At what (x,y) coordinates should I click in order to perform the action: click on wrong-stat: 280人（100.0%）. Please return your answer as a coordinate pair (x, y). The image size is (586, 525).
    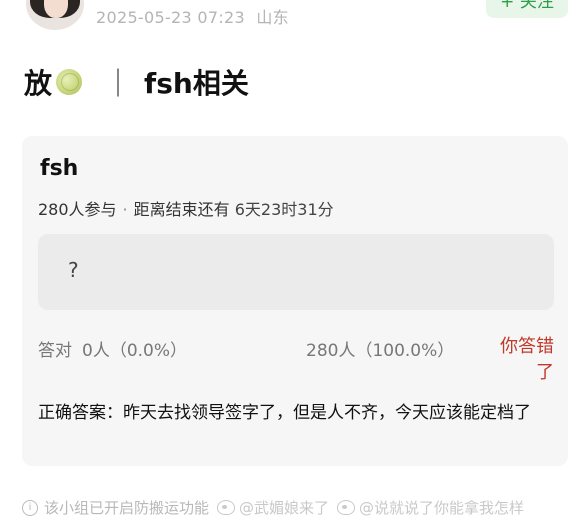
    Looking at the image, I should click on (380, 351).